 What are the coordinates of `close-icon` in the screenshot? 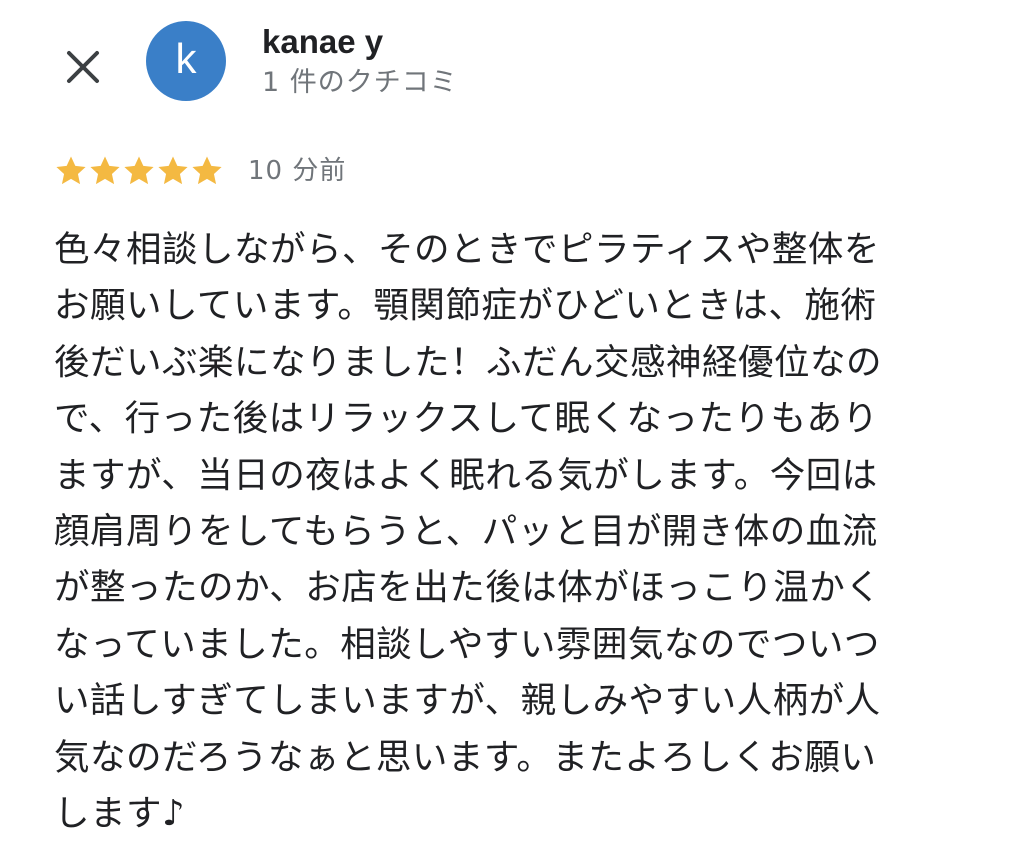 It's located at (83, 67).